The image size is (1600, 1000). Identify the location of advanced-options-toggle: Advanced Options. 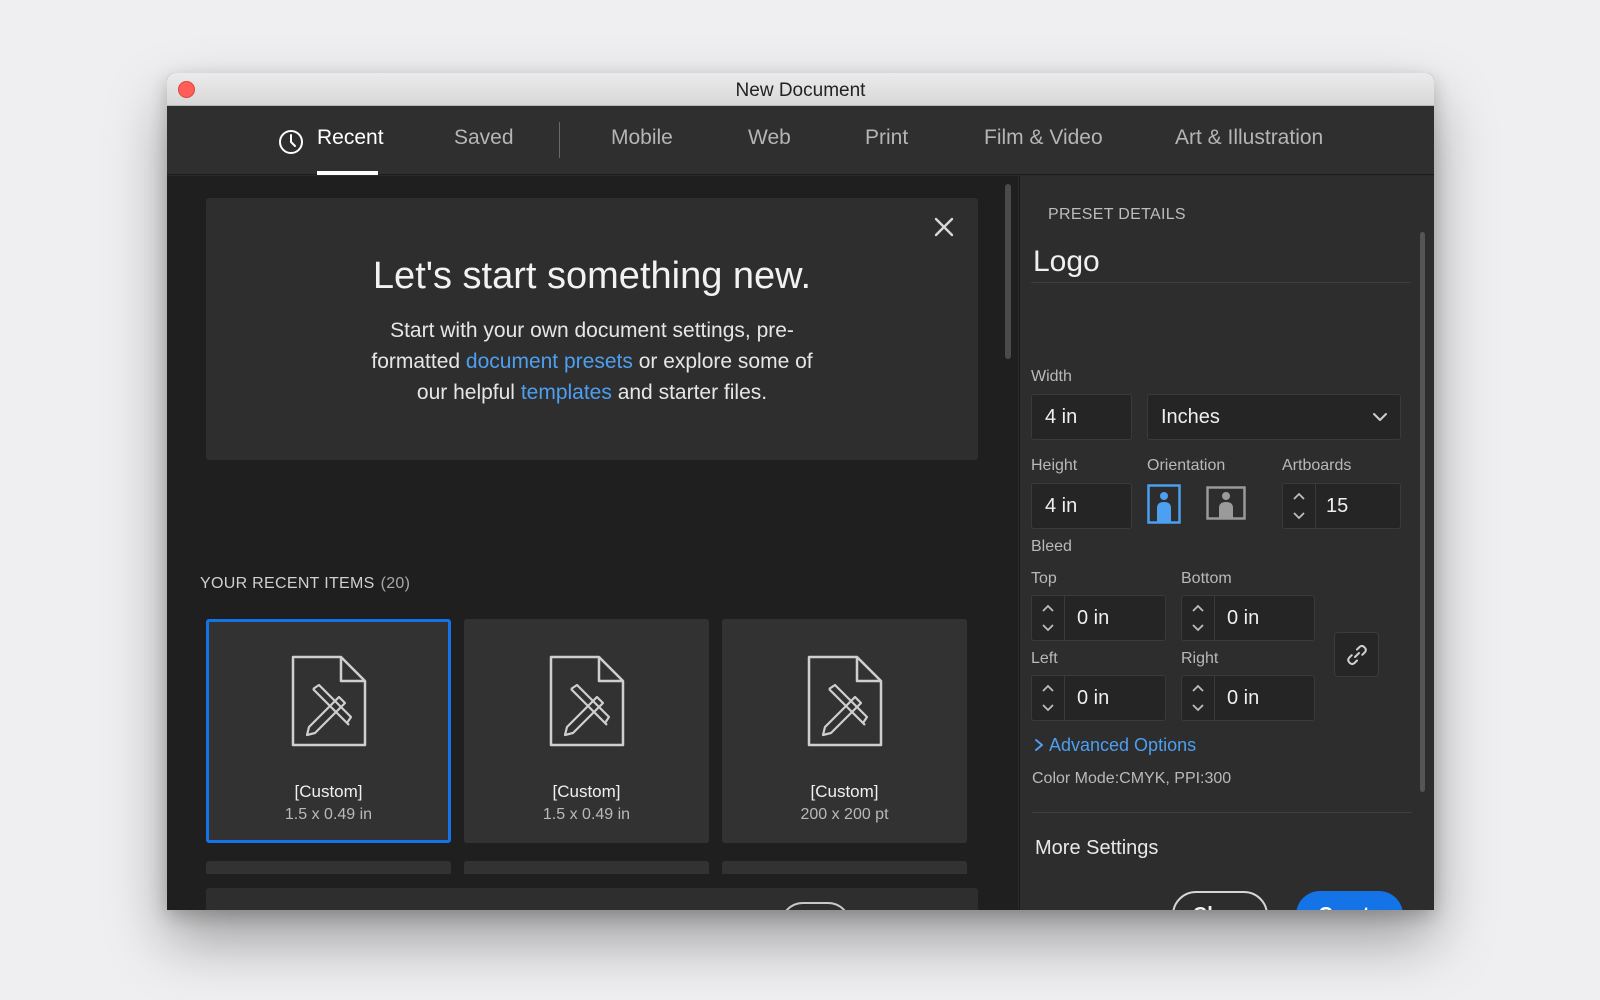
(1114, 745).